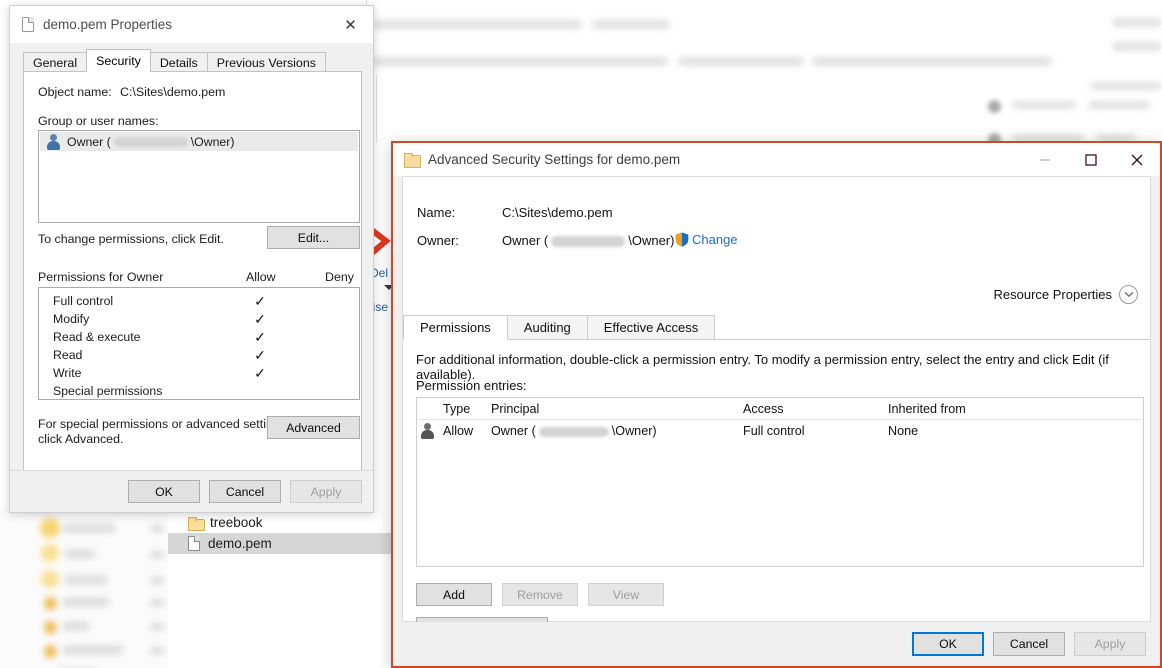 This screenshot has width=1162, height=668. I want to click on list-item: Owner (\Owner), so click(199, 141).